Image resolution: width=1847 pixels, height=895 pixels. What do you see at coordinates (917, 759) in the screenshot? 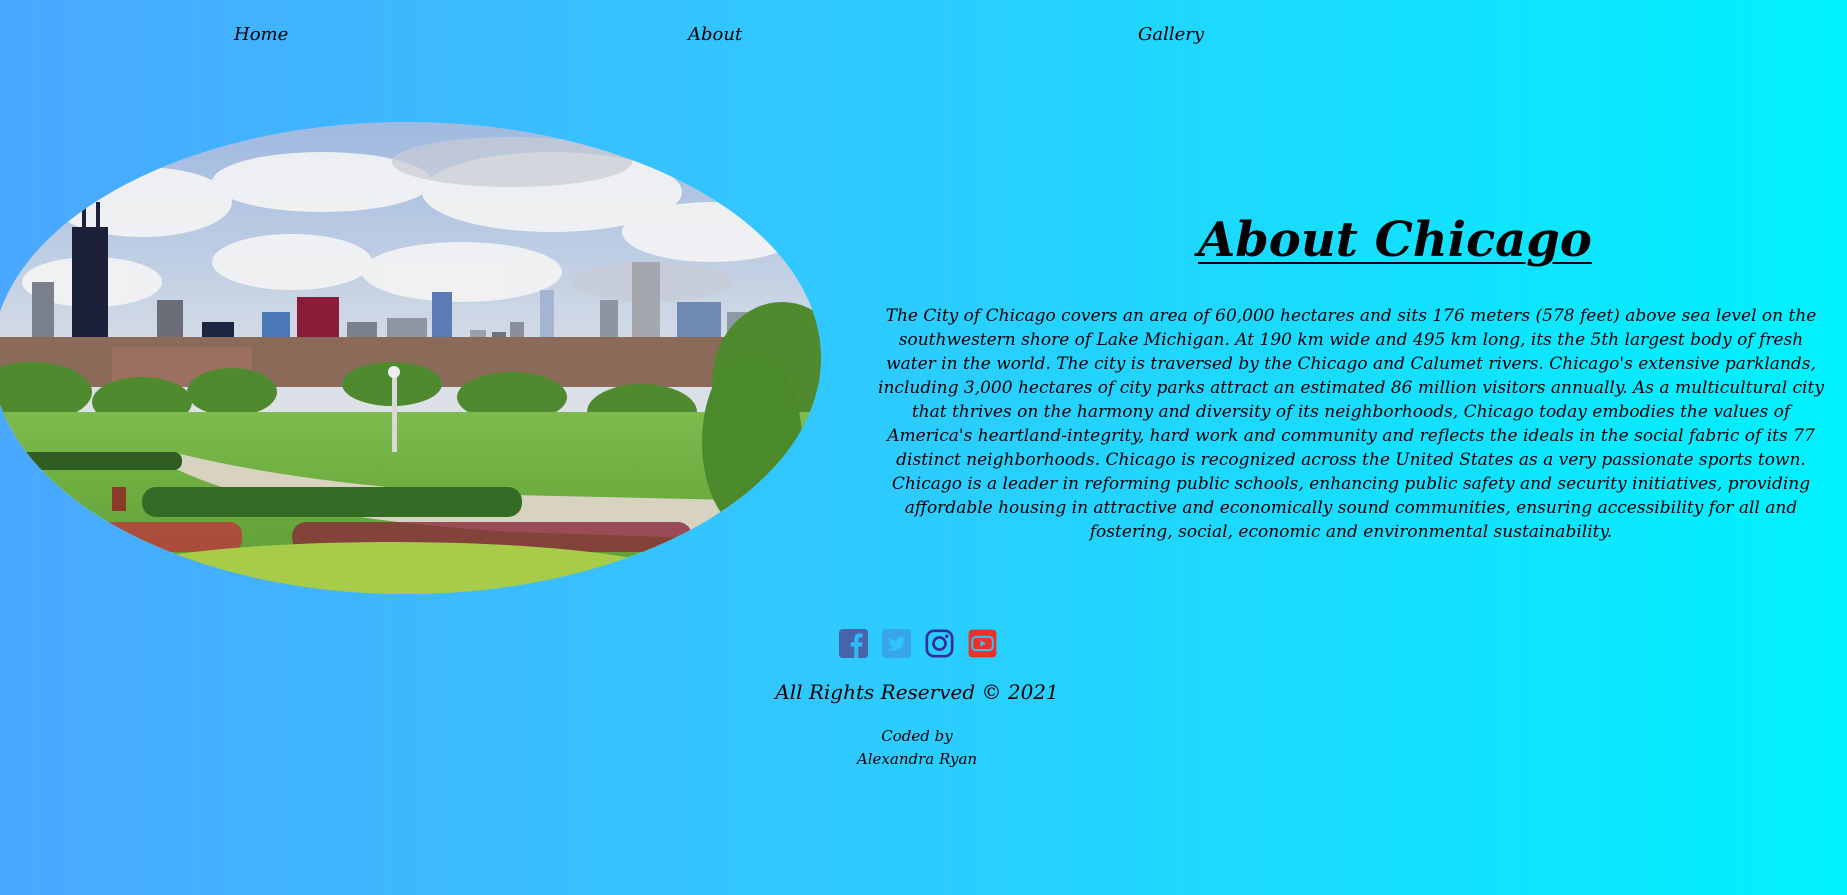
I see `author-name: Alexandra Ryan` at bounding box center [917, 759].